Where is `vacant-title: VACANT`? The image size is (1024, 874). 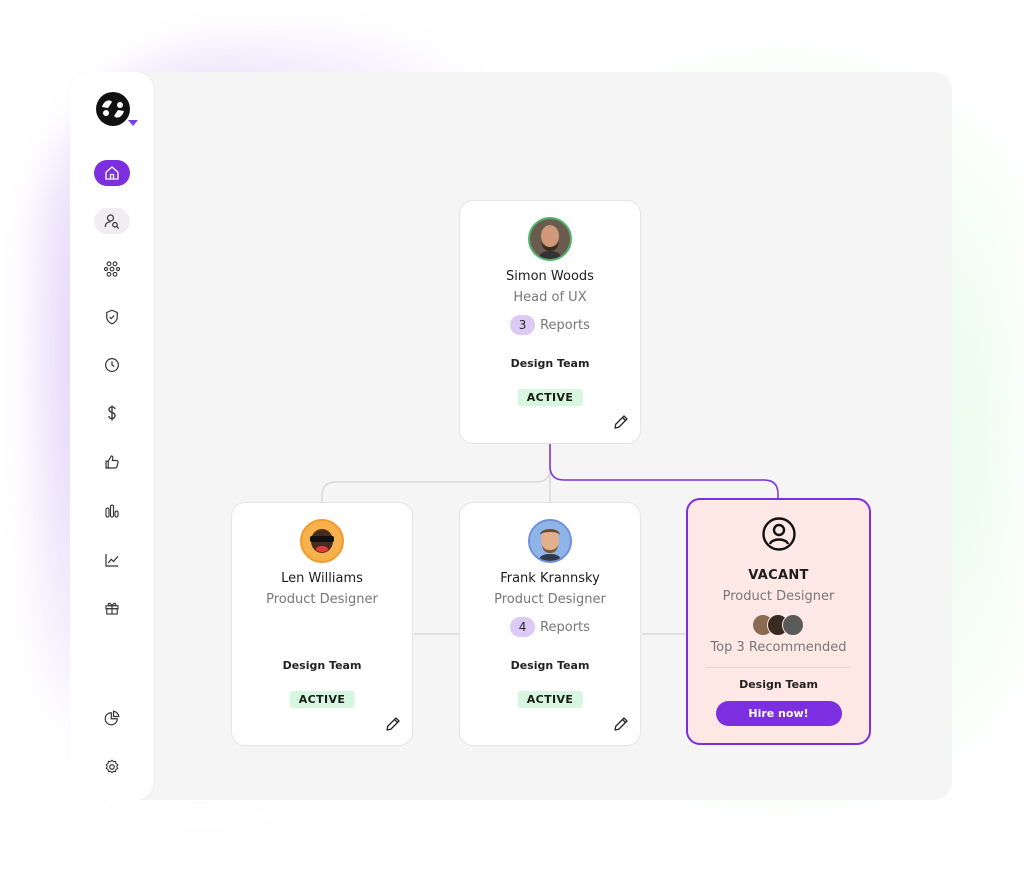
vacant-title: VACANT is located at coordinates (778, 575).